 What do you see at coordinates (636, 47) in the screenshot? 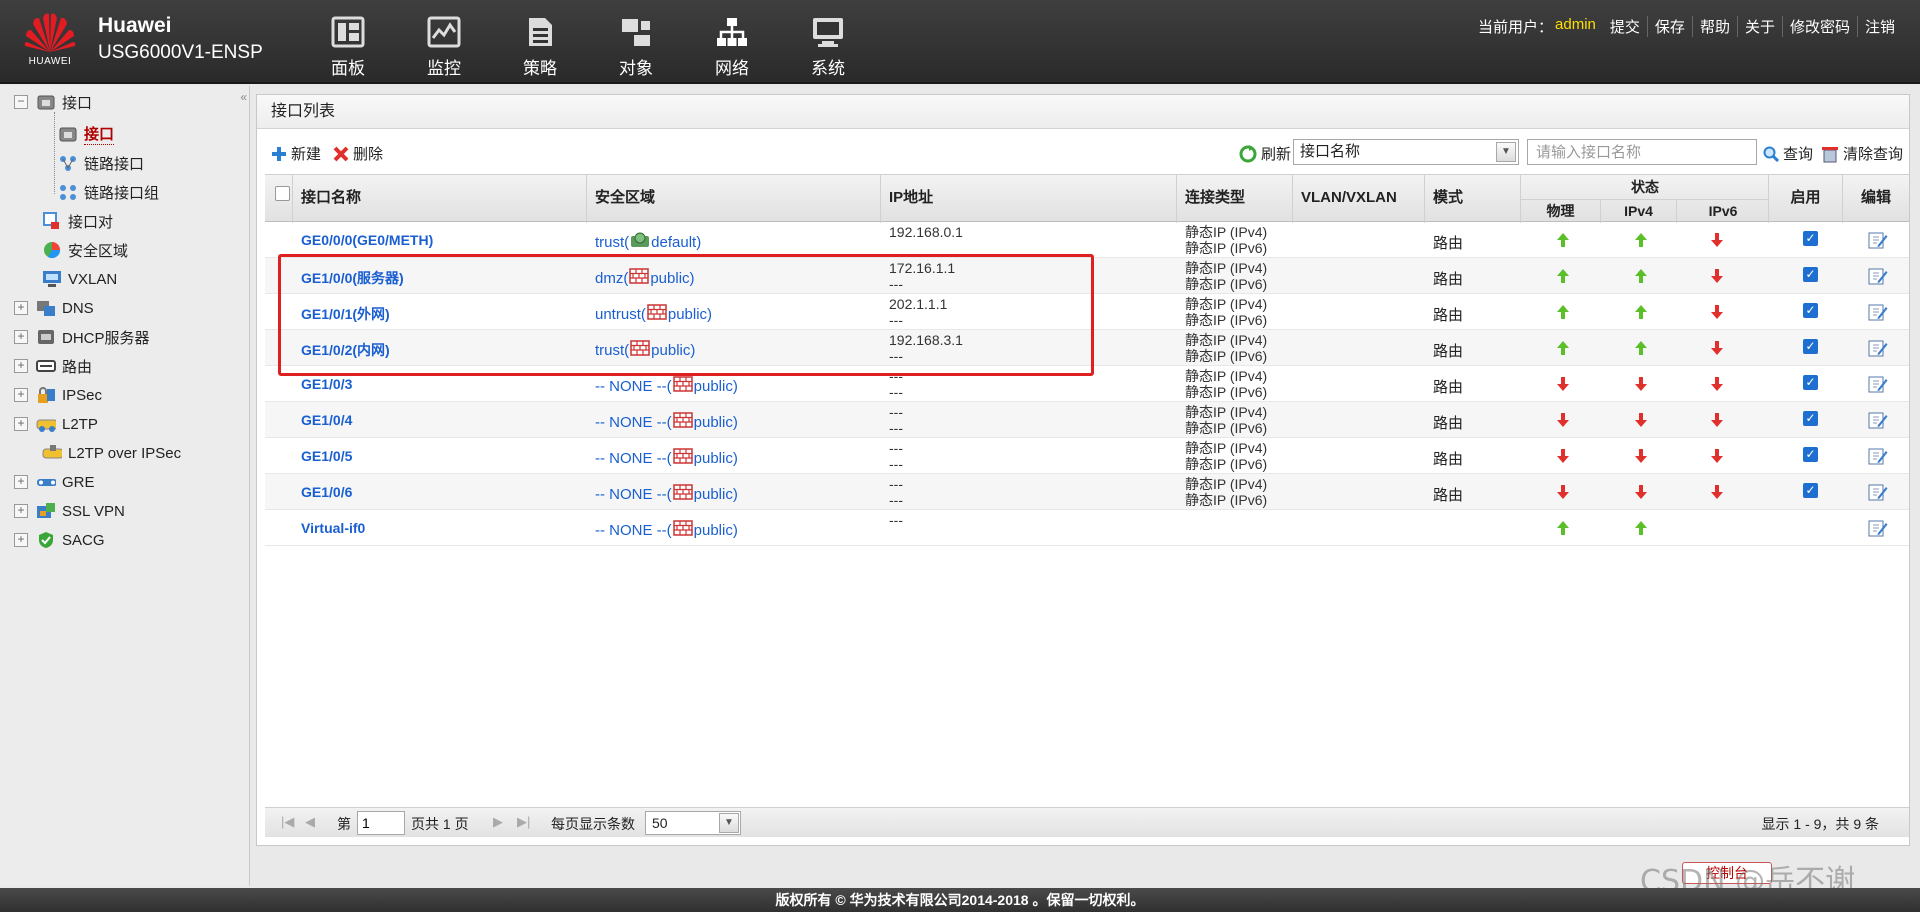
I see `nav-object: 对象` at bounding box center [636, 47].